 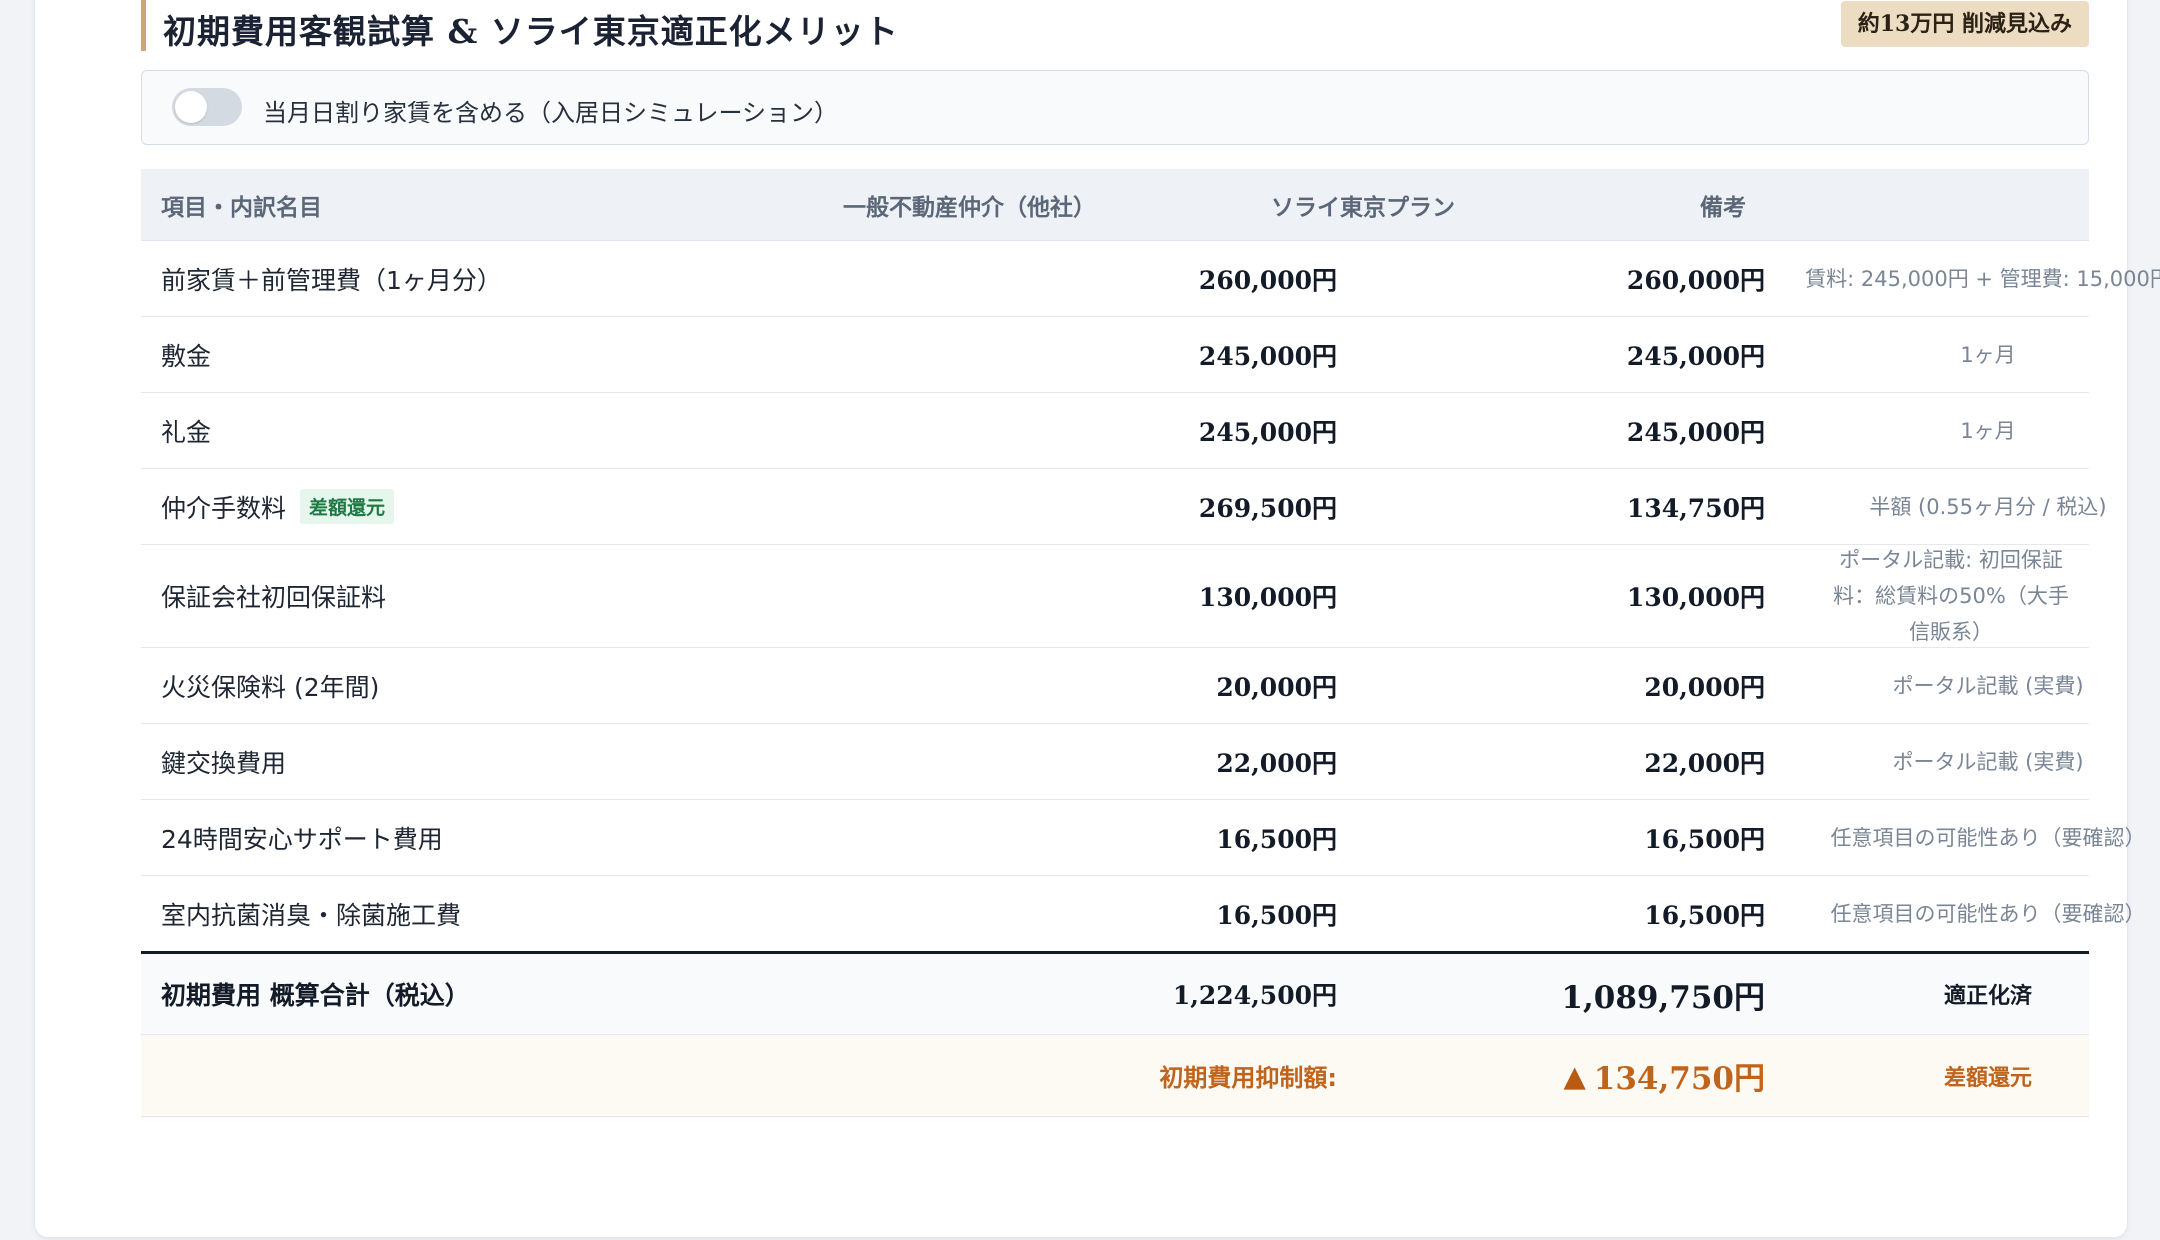 What do you see at coordinates (1964, 24) in the screenshot?
I see `savings-badge: 約13万円 削減見込み` at bounding box center [1964, 24].